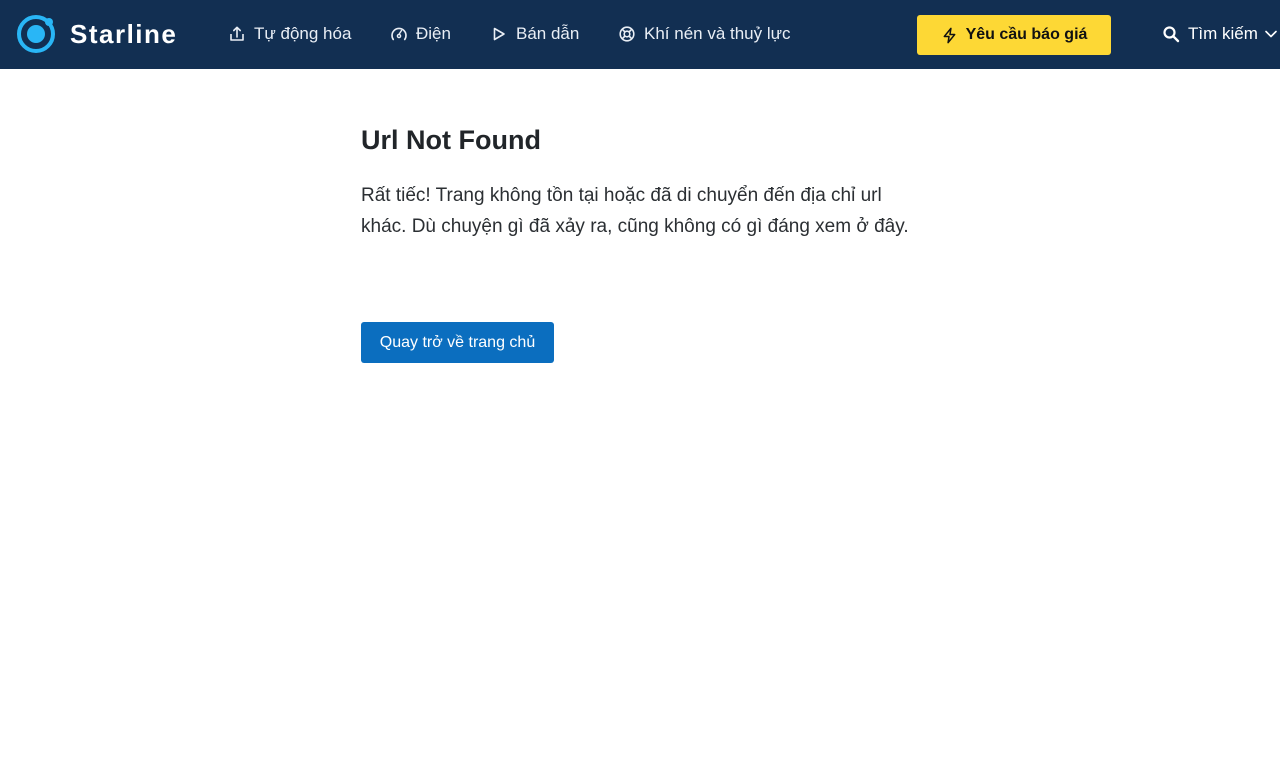 The height and width of the screenshot is (768, 1280). Describe the element at coordinates (303, 33) in the screenshot. I see `nav-item-label: Tự động hóa` at that location.